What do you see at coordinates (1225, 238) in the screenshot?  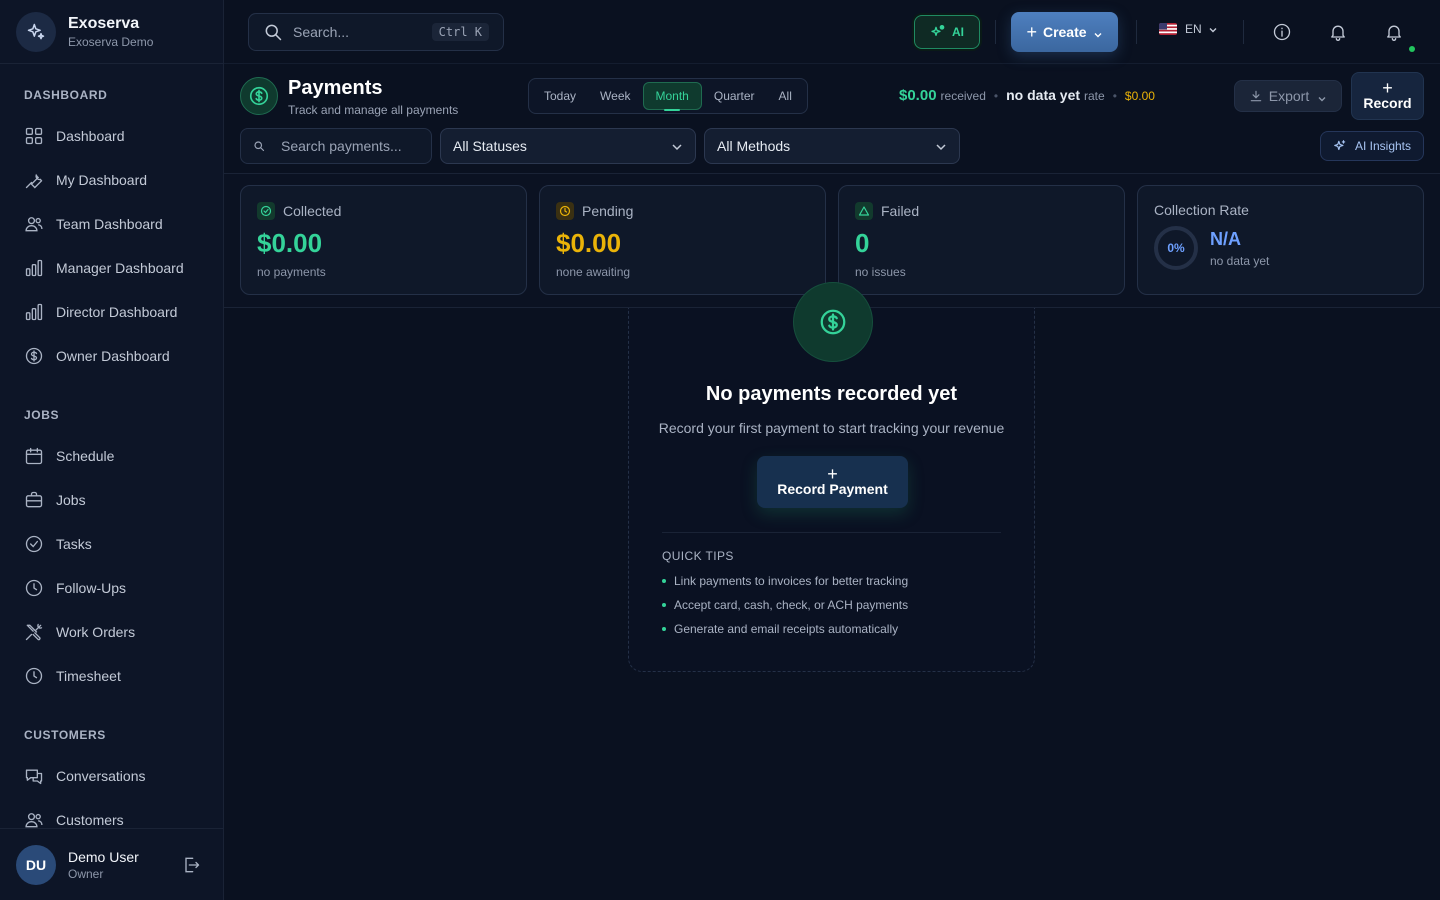 I see `kpi-value: N/A` at bounding box center [1225, 238].